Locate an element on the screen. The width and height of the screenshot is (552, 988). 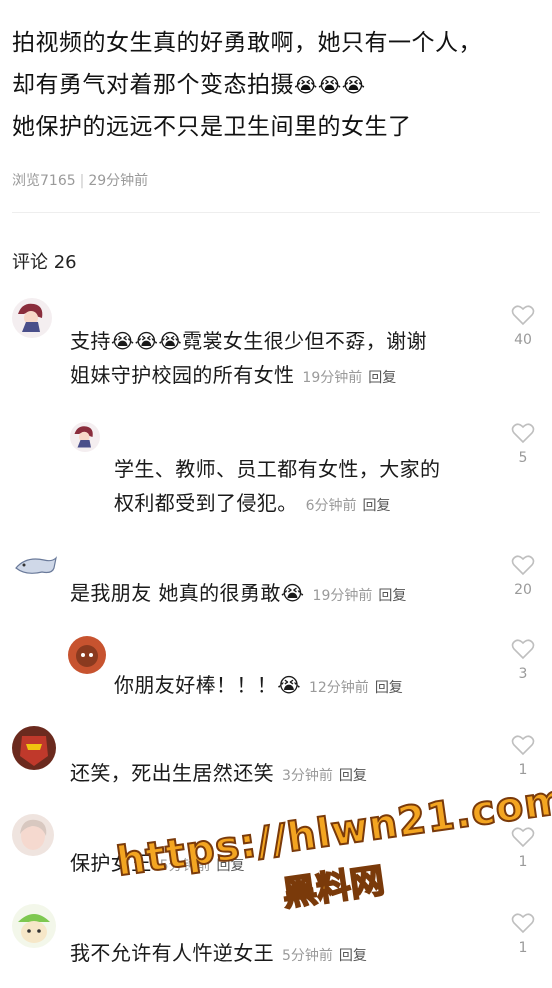
post-meta: 浏览7165 | 29分钟前 is located at coordinates (80, 180).